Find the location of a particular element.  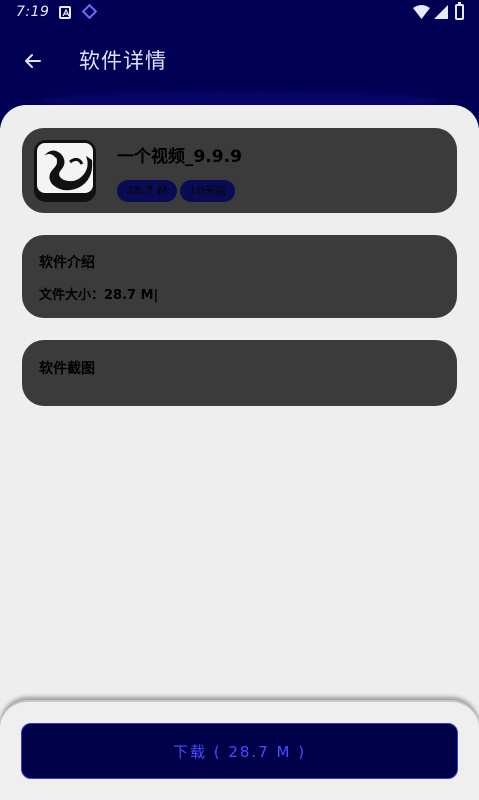

file-size-text: 文件大小：28.7 M| is located at coordinates (99, 295).